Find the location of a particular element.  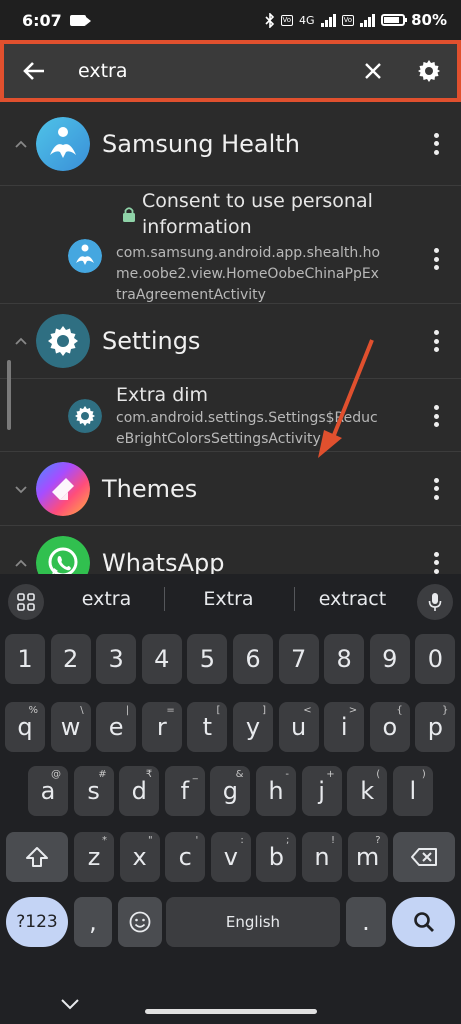

key-s: s # is located at coordinates (93, 791).